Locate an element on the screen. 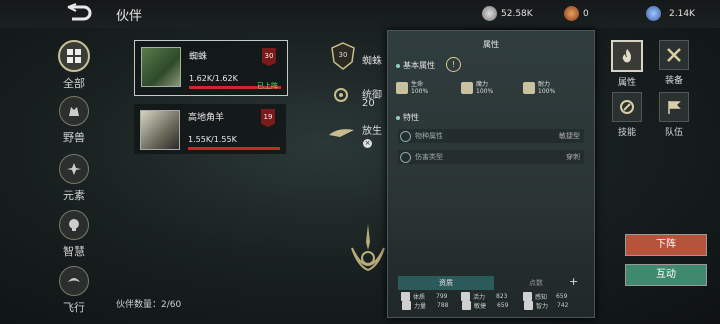  traits-title: 特性 is located at coordinates (411, 117).